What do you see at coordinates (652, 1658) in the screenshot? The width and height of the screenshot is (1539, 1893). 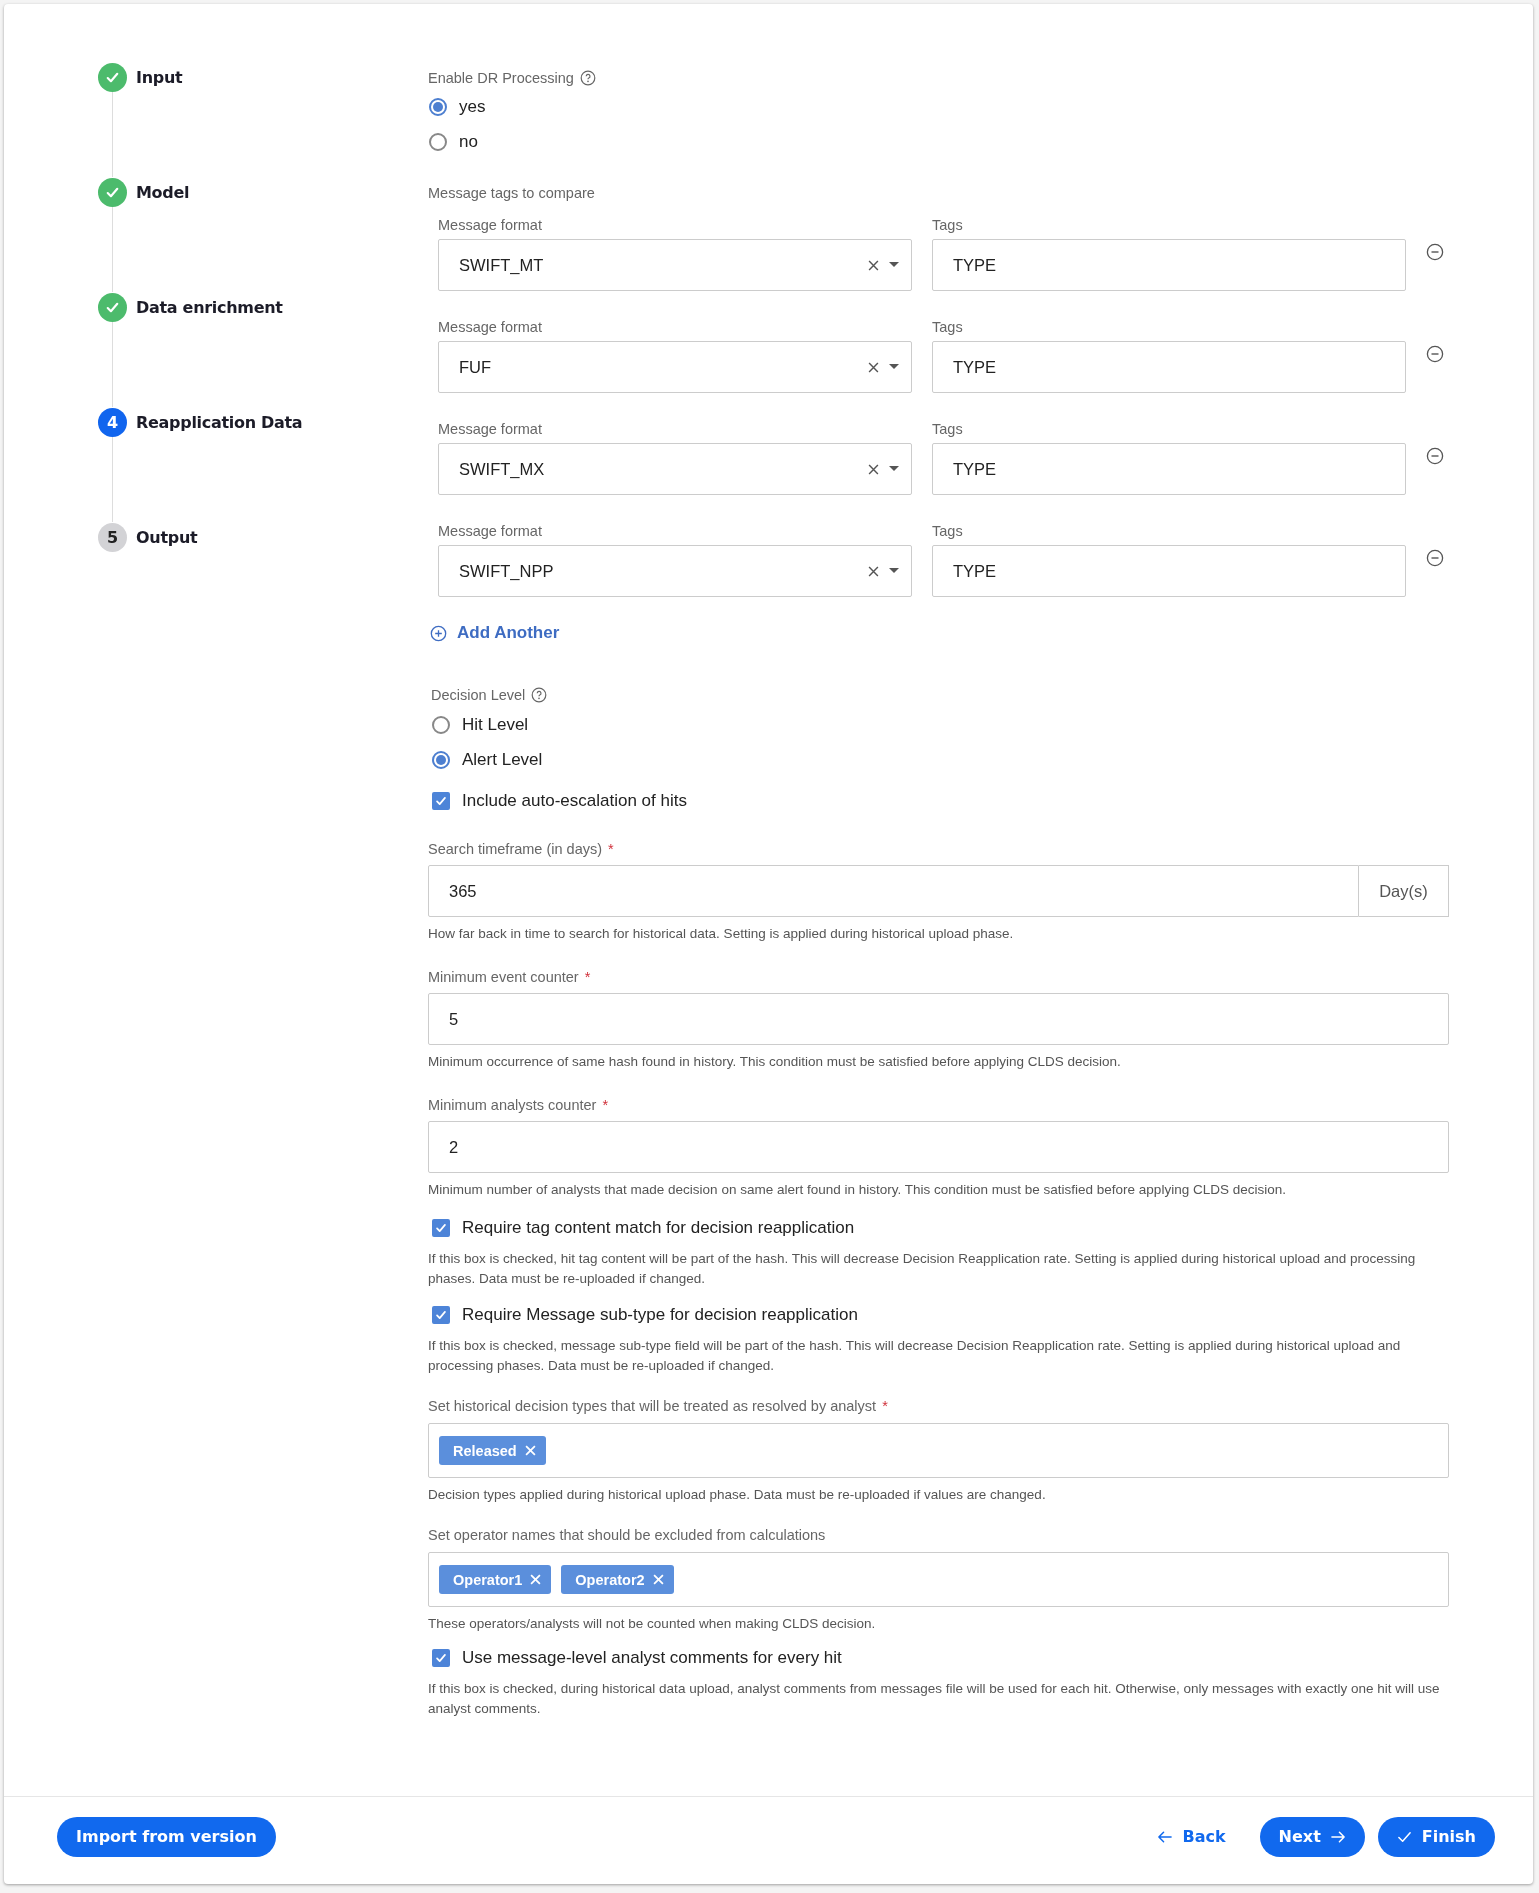 I see `checkbox-label: Use message-level analyst comments for every hit` at bounding box center [652, 1658].